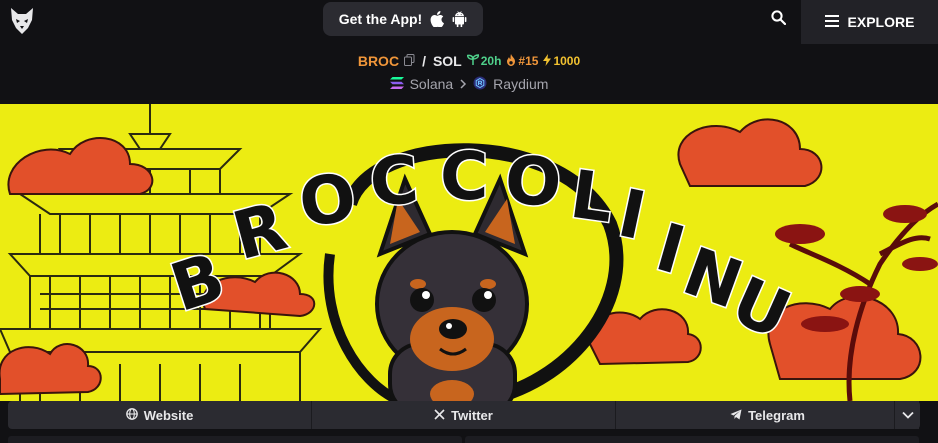 This screenshot has height=443, width=938. I want to click on raydium-icon, so click(480, 84).